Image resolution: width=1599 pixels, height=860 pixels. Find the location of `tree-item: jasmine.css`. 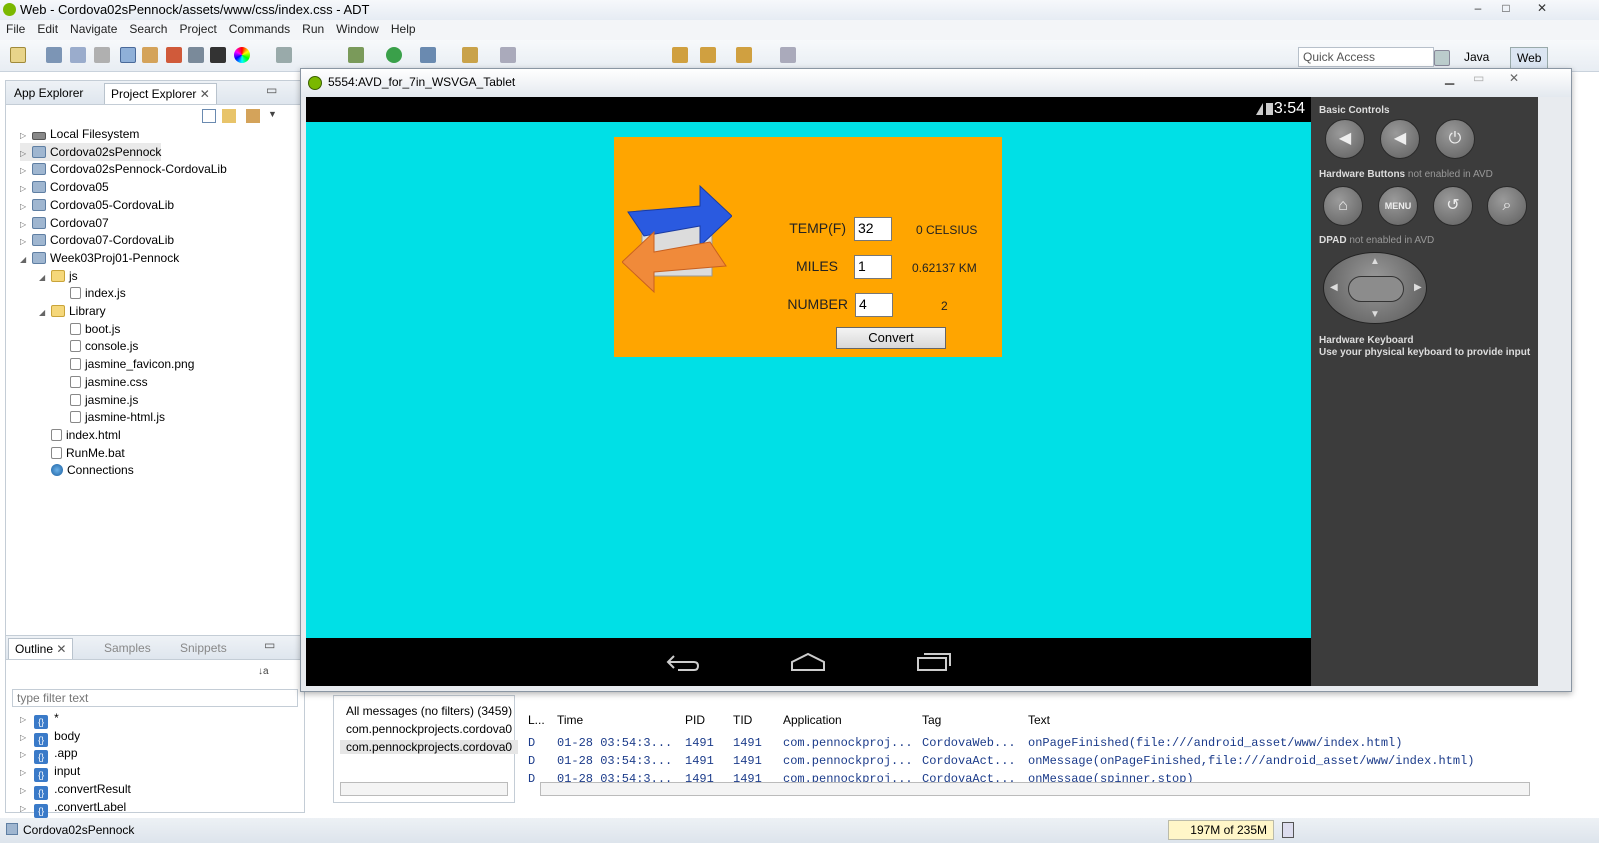

tree-item: jasmine.css is located at coordinates (103, 382).